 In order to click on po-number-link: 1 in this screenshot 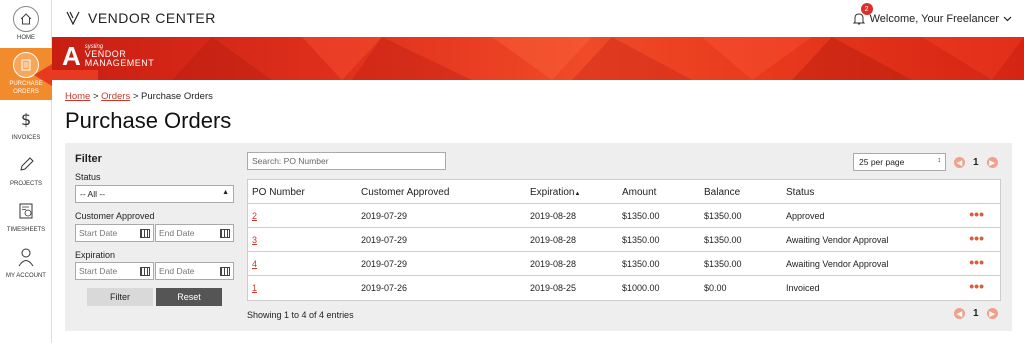, I will do `click(254, 288)`.